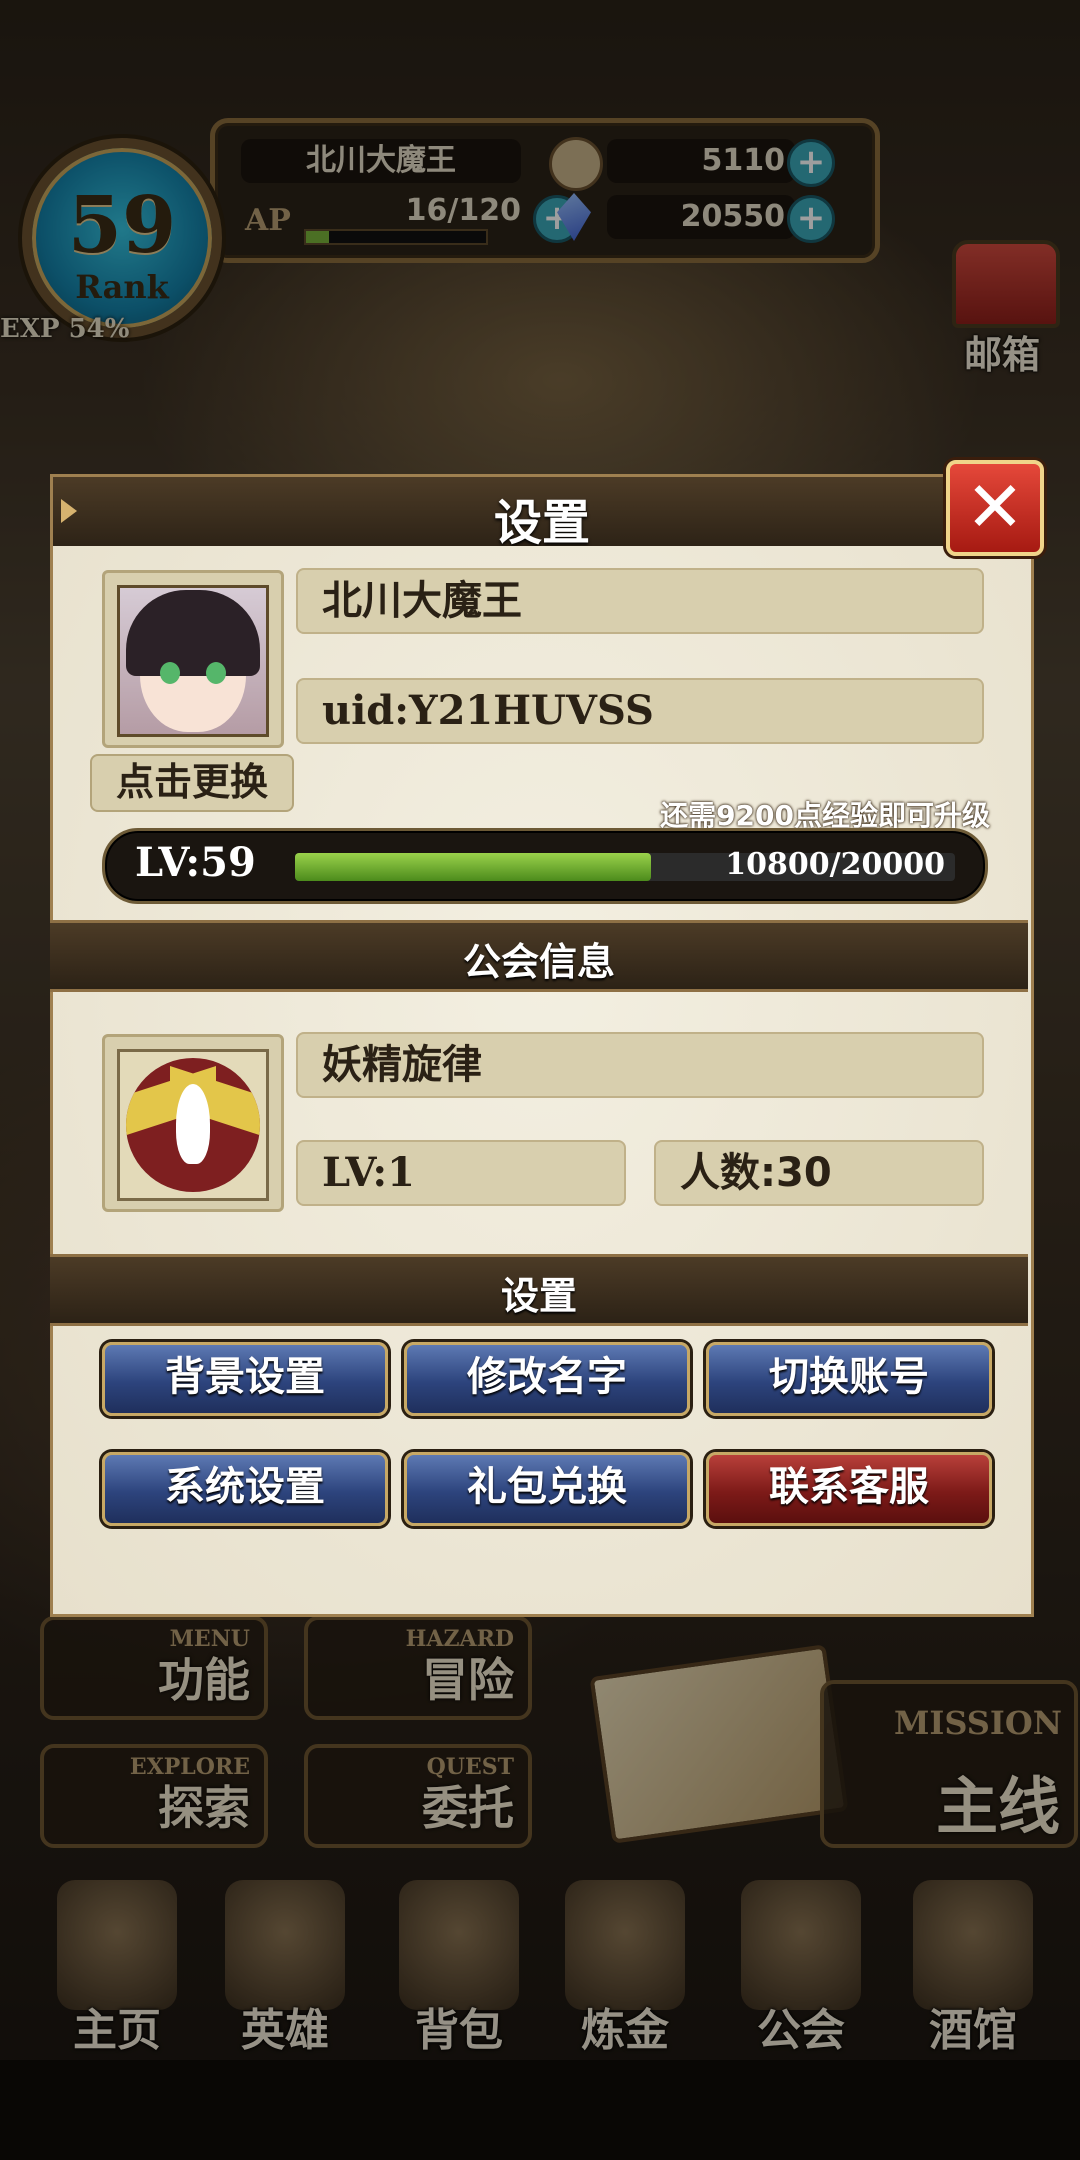 This screenshot has width=1080, height=2160. I want to click on contact-support-button: 联系客服, so click(849, 1489).